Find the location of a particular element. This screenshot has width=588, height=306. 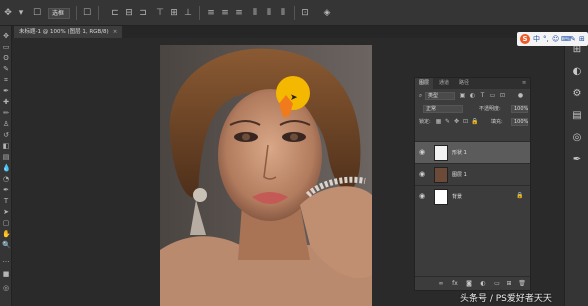

handwriting-icon: ✎ is located at coordinates (573, 39).